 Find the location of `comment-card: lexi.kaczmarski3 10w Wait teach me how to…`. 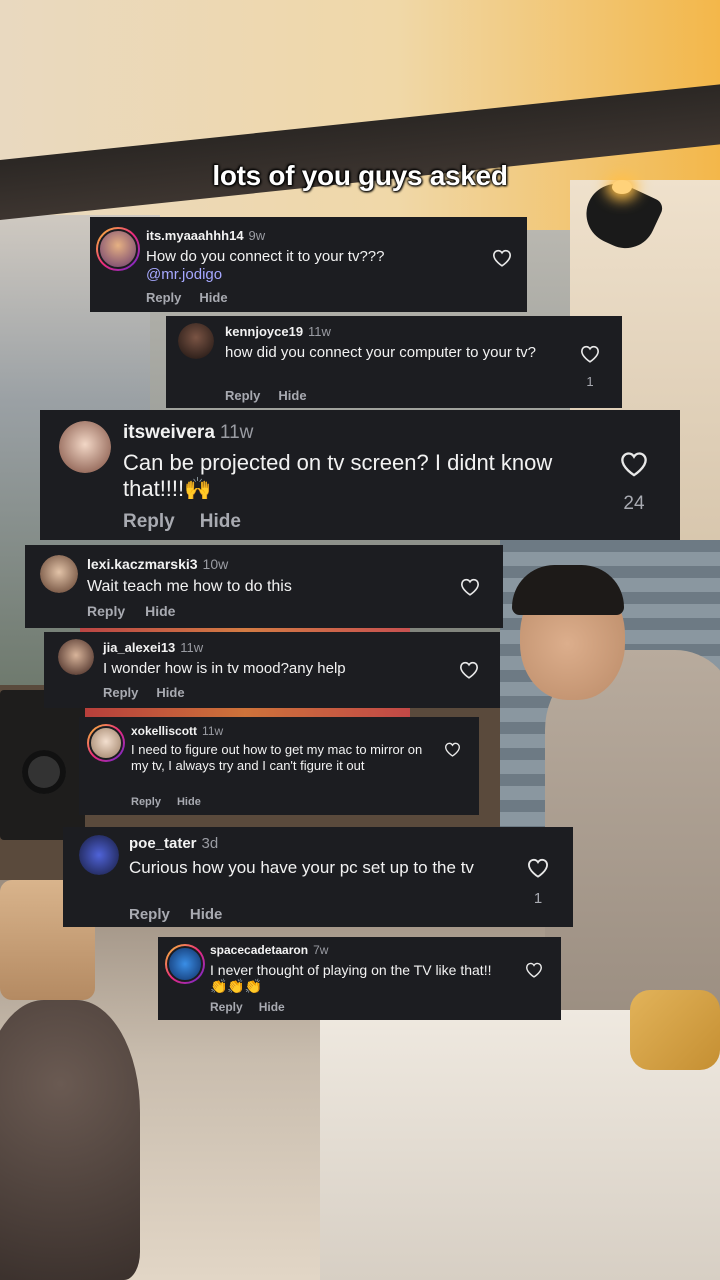

comment-card: lexi.kaczmarski3 10w Wait teach me how to… is located at coordinates (264, 586).